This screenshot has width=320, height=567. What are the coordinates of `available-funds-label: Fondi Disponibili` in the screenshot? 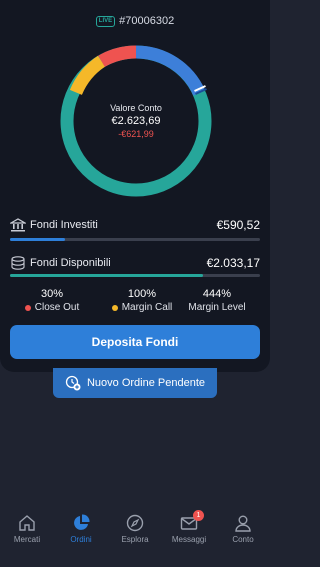 It's located at (70, 263).